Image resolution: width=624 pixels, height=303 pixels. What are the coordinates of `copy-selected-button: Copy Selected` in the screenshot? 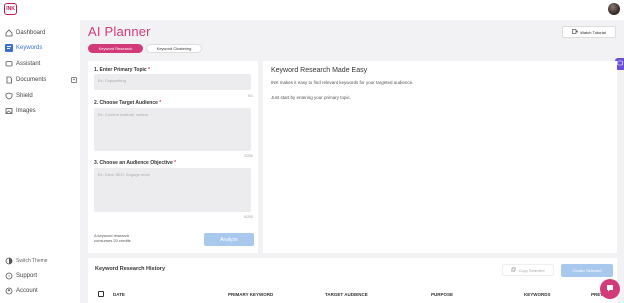 It's located at (528, 270).